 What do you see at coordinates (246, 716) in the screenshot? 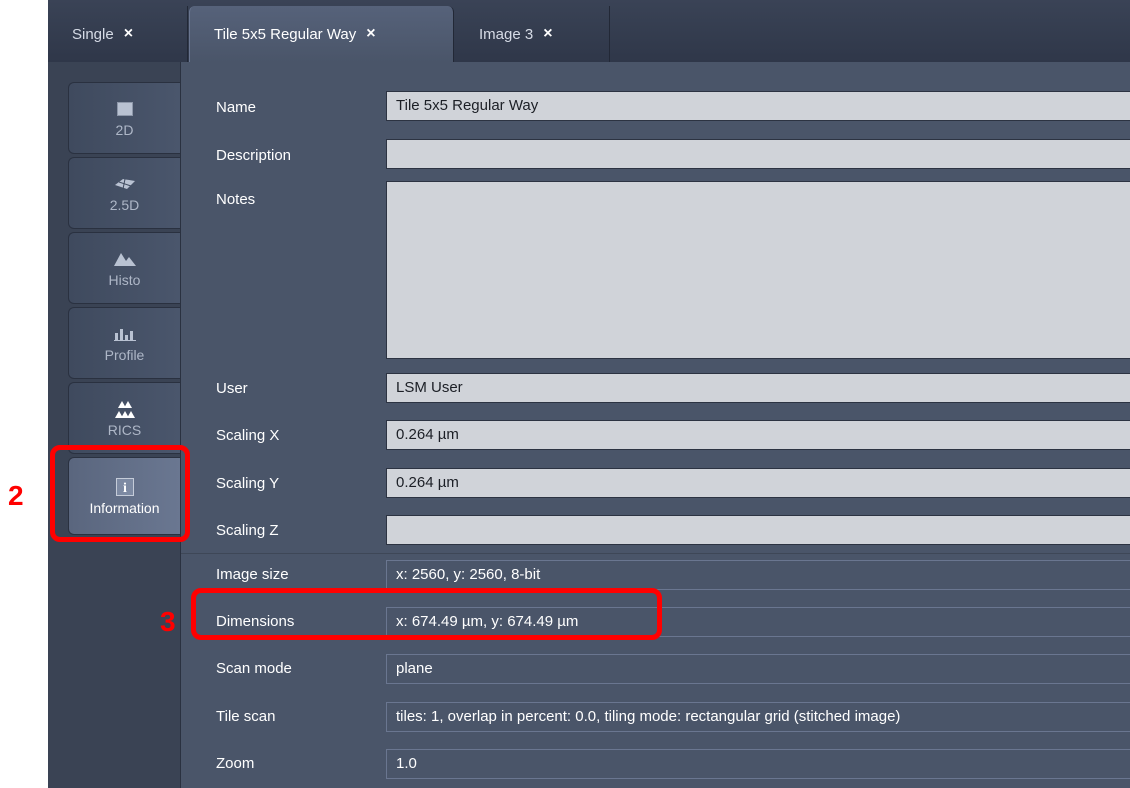
I see `tile-scan-label: Tile scan` at bounding box center [246, 716].